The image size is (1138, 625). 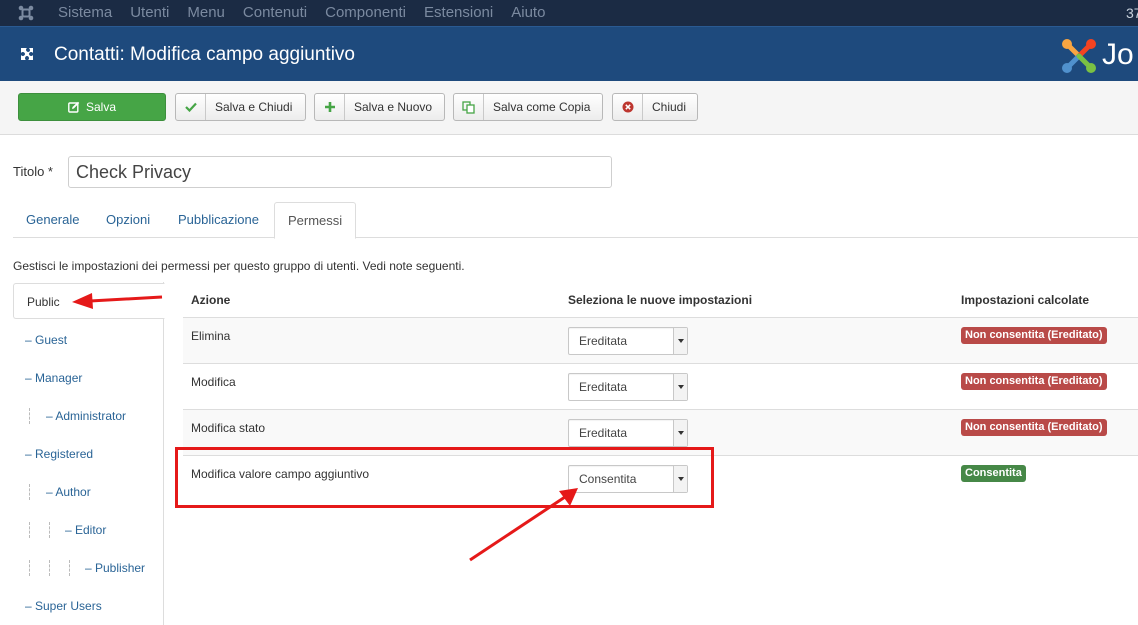 I want to click on tab-generale: Generale, so click(x=52, y=220).